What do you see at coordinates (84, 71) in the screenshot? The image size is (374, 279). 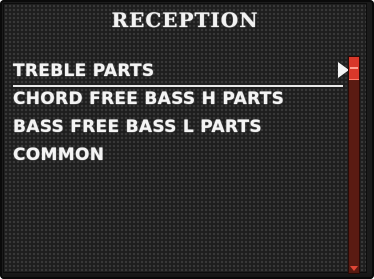 I see `menu-item-label: TREBLE PARTS` at bounding box center [84, 71].